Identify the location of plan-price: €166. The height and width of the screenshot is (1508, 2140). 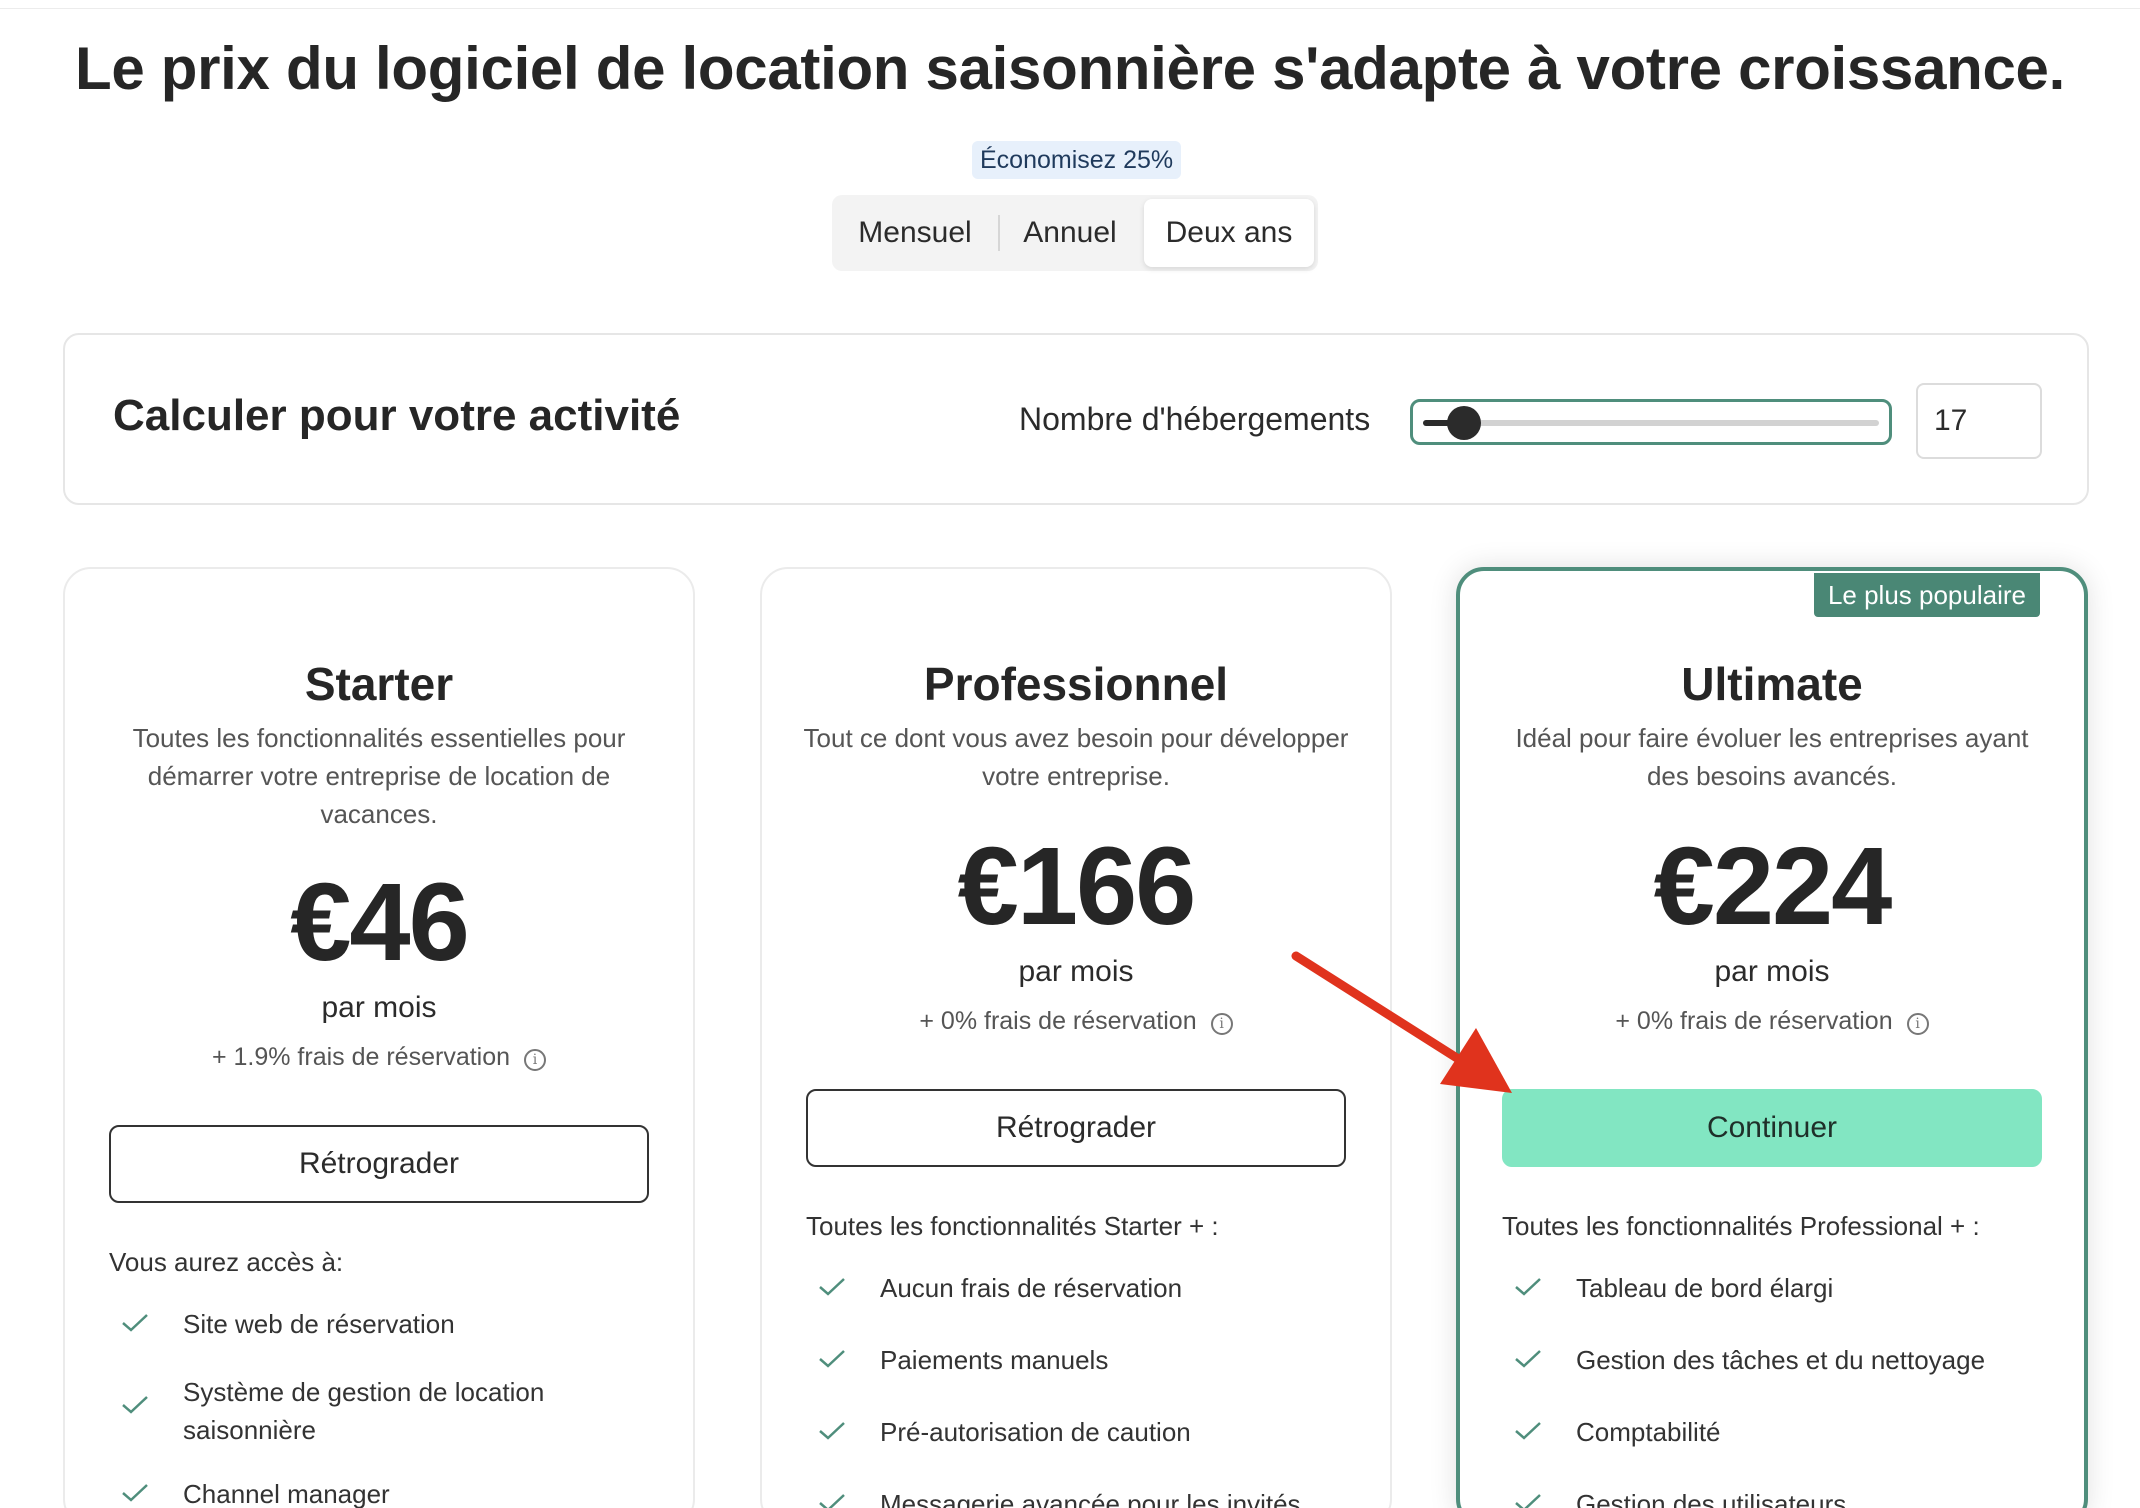
(1077, 886).